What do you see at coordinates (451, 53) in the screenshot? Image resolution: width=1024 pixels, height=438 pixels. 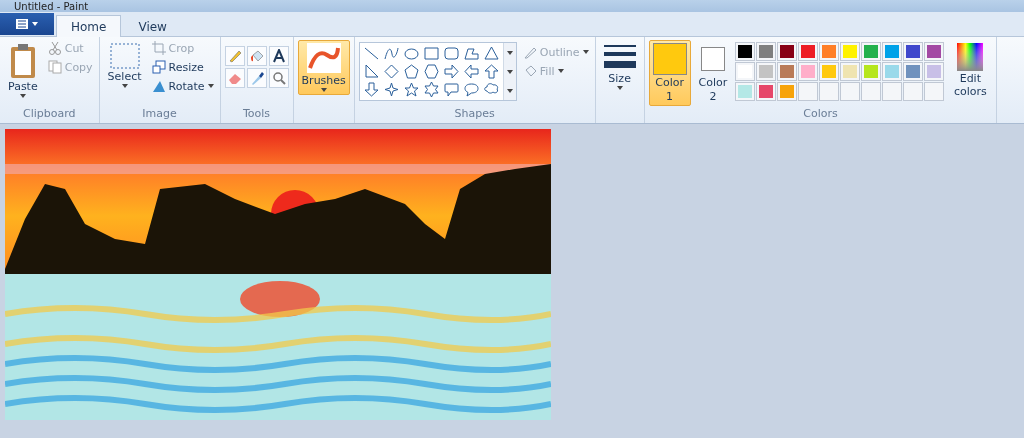 I see `rounded-rectangle-shape-icon` at bounding box center [451, 53].